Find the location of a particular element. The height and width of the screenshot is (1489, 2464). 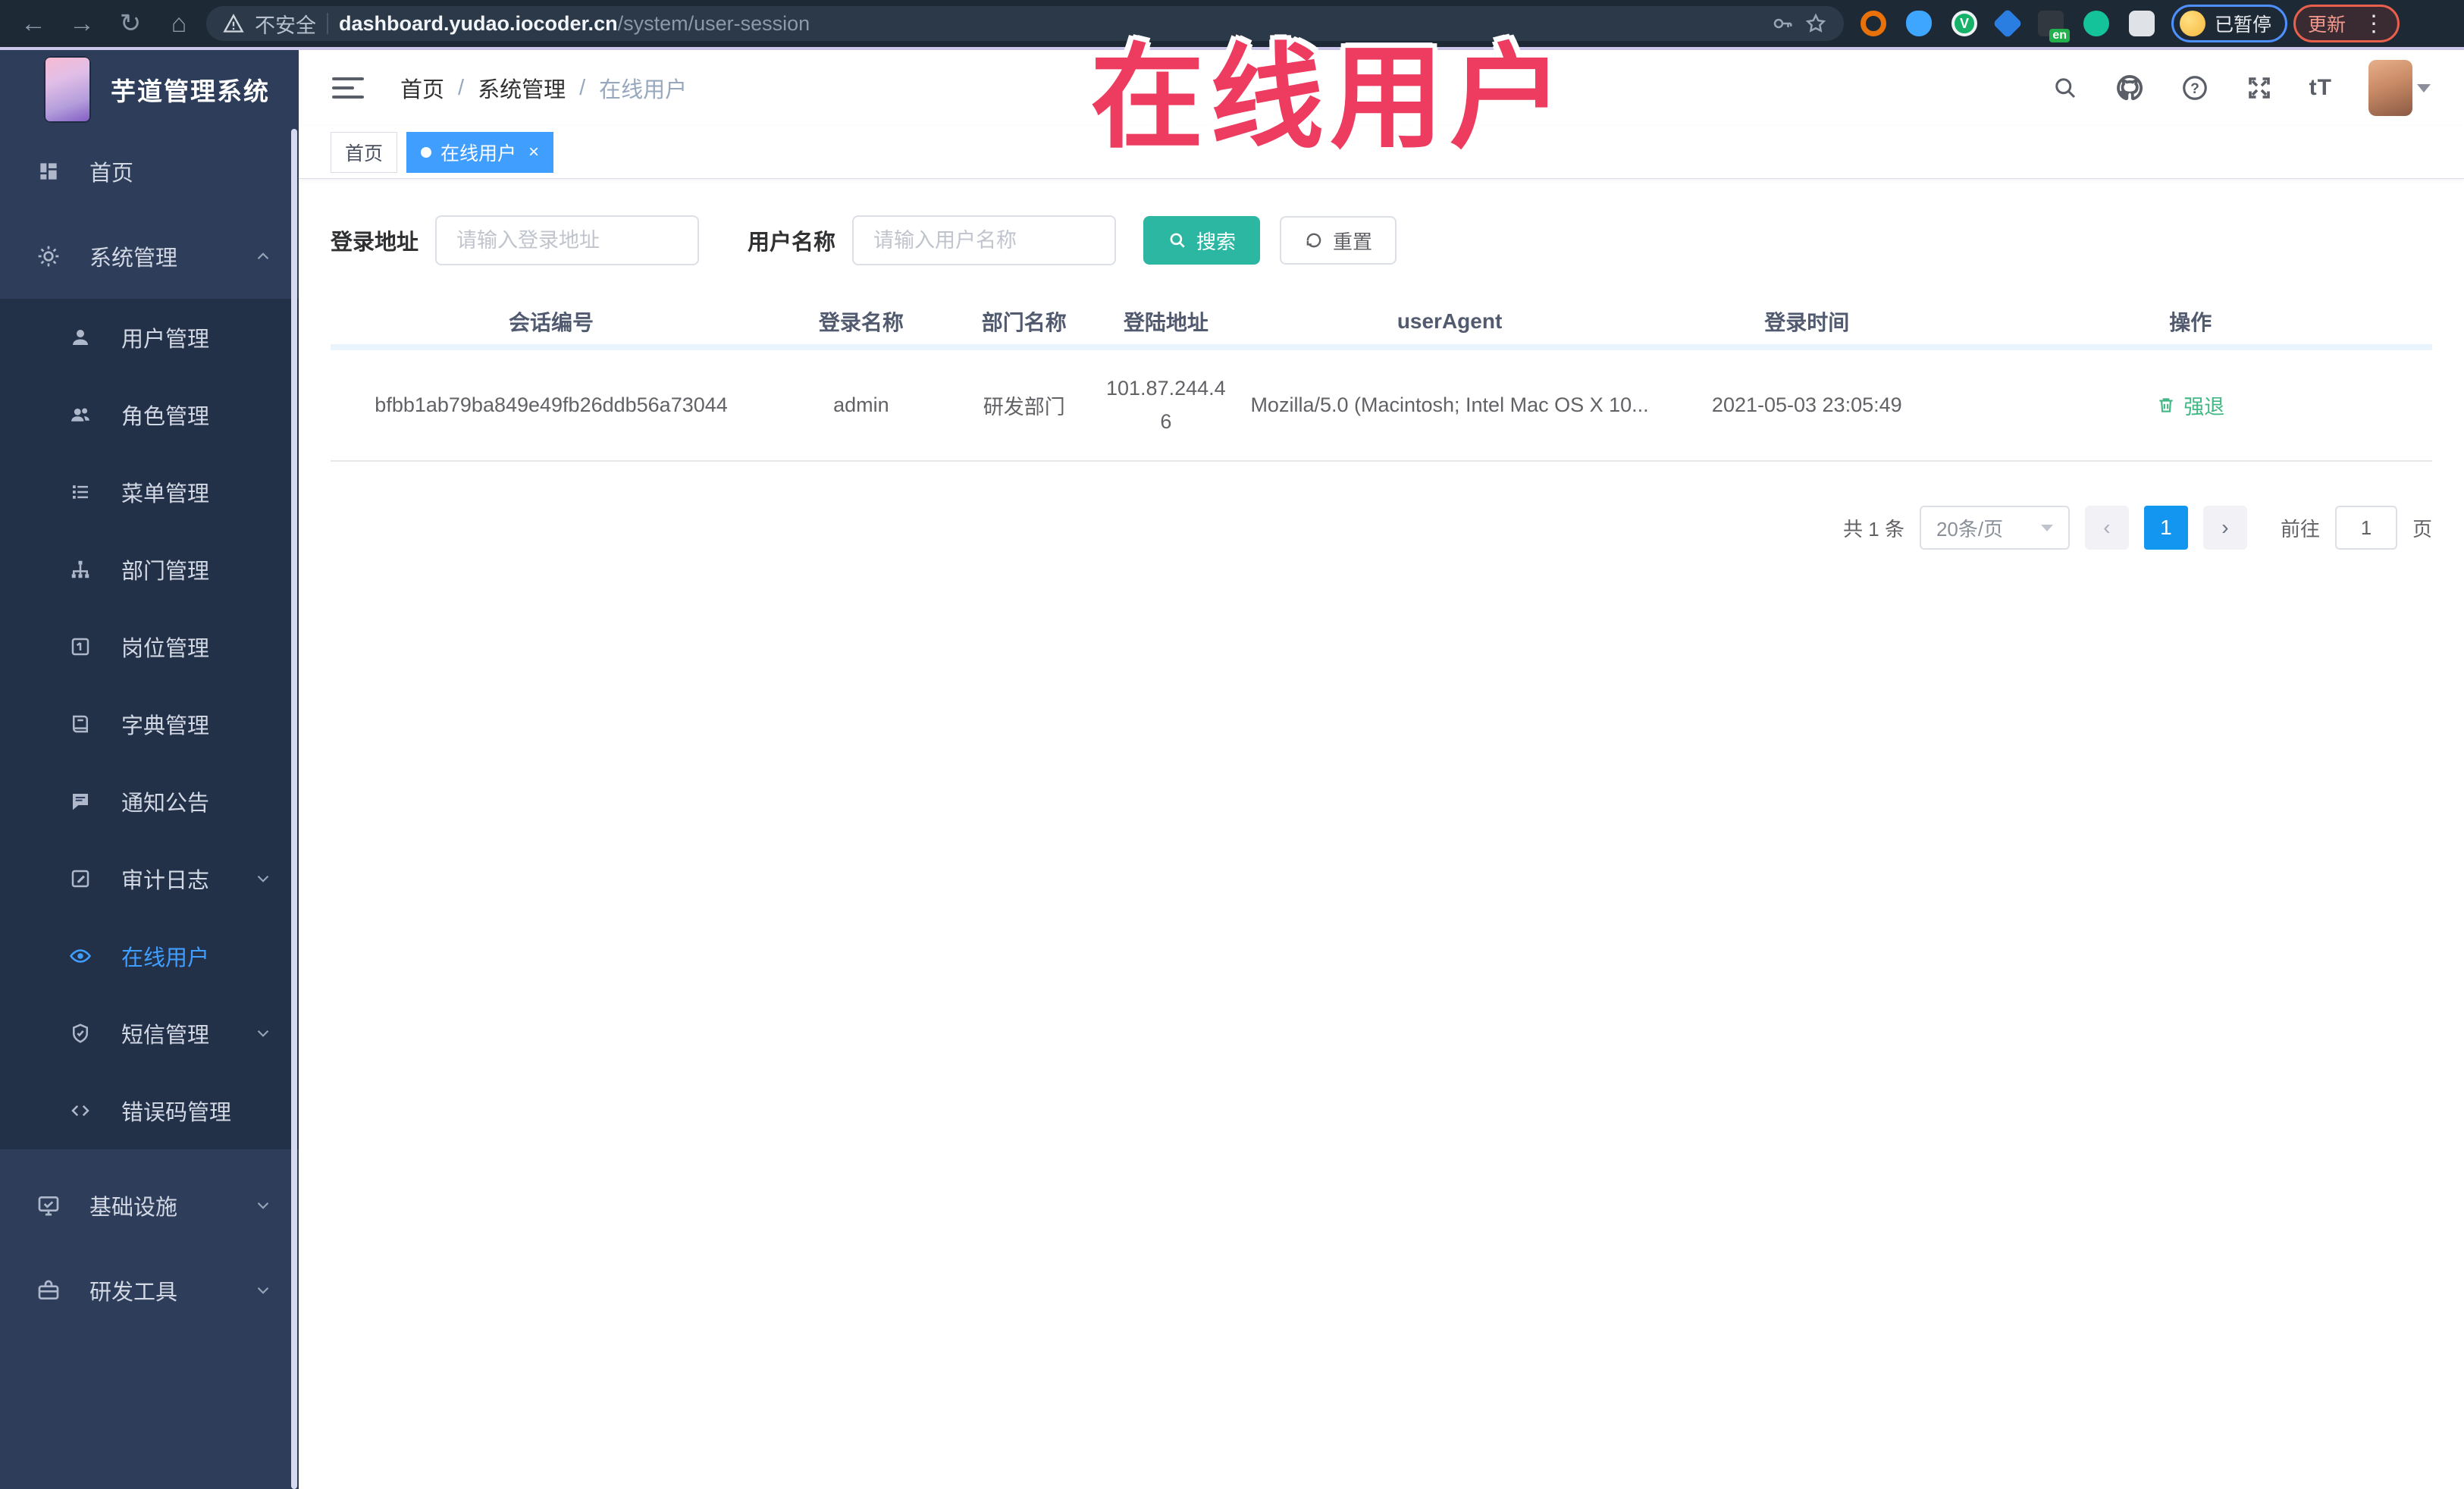

not-secure-warning-icon is located at coordinates (233, 23).